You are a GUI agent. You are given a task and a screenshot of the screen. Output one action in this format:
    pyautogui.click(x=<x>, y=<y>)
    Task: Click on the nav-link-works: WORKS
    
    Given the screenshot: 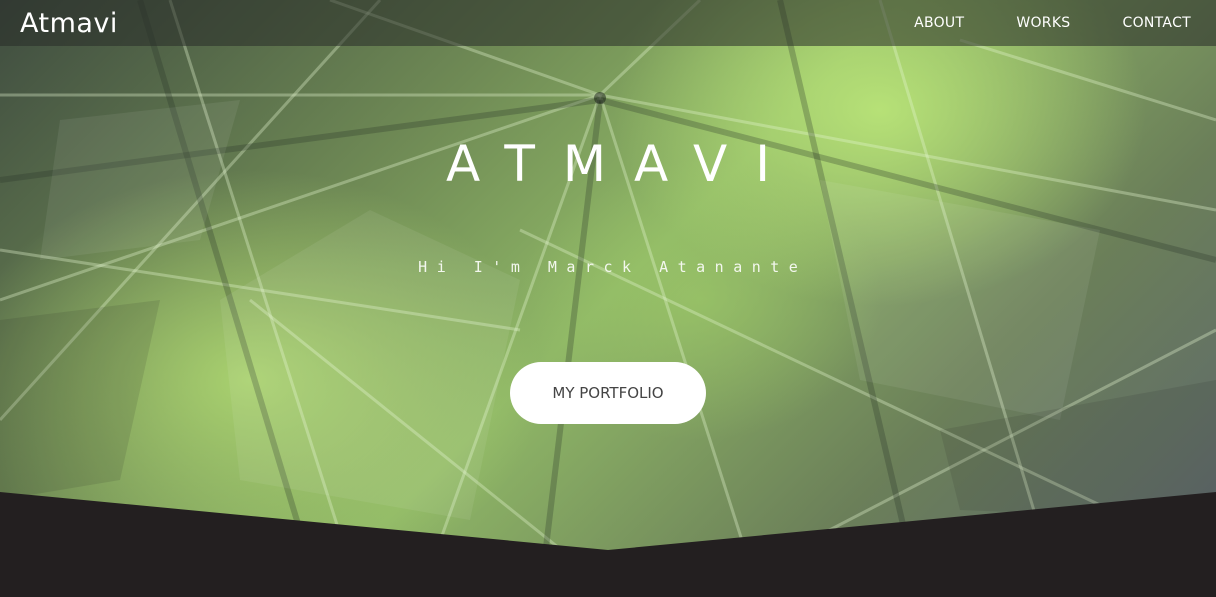 What is the action you would take?
    pyautogui.click(x=1043, y=23)
    